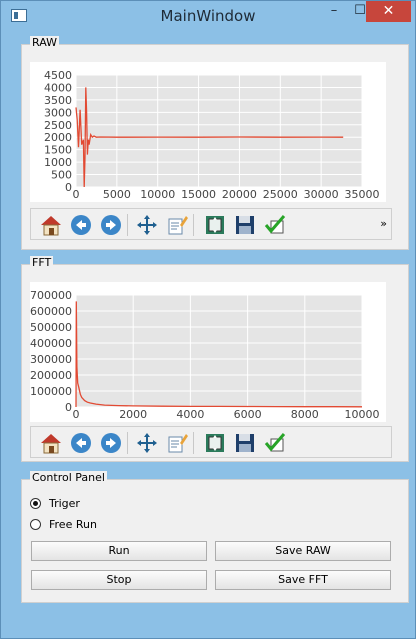 The image size is (416, 639). I want to click on y-tick-label: 400000, so click(51, 343).